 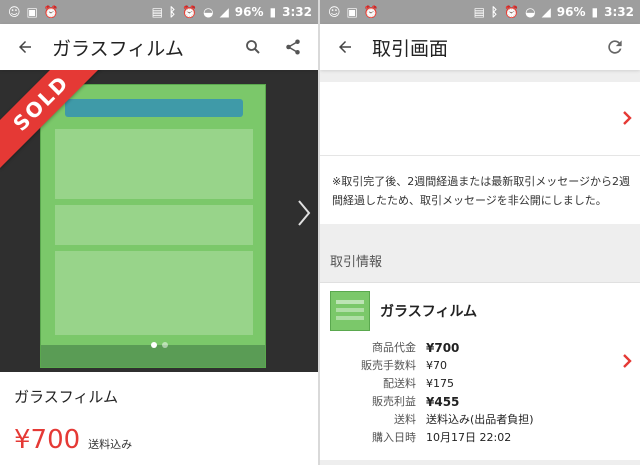 What do you see at coordinates (429, 312) in the screenshot?
I see `item-name: ガラスフィルム` at bounding box center [429, 312].